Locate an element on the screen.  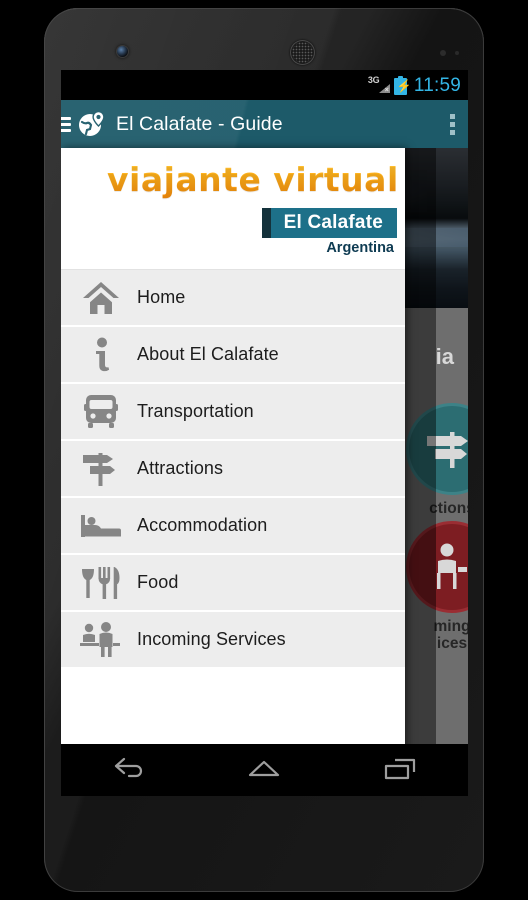
sidebar-item-accommodation-label: Accommodation is located at coordinates (202, 525).